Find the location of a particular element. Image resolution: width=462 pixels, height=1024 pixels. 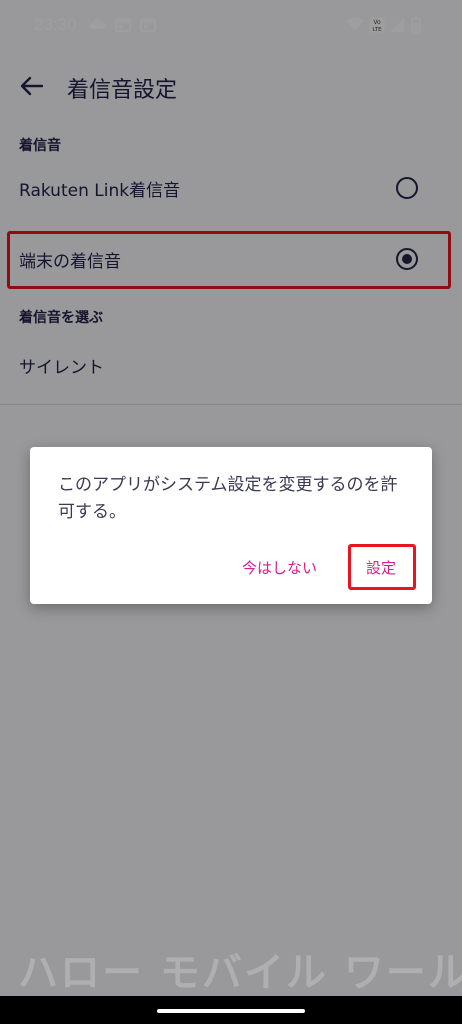

not-now-button: 今はしない is located at coordinates (279, 567).